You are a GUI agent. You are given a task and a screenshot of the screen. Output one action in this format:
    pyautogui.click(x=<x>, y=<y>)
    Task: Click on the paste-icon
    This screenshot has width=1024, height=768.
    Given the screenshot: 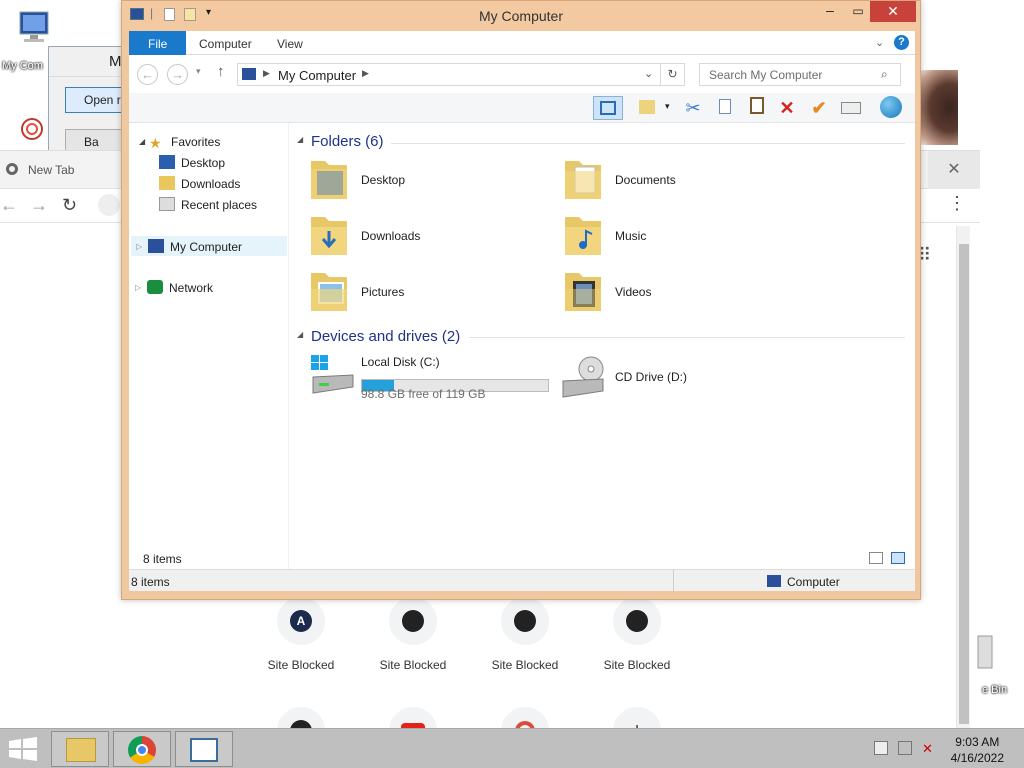 What is the action you would take?
    pyautogui.click(x=757, y=108)
    